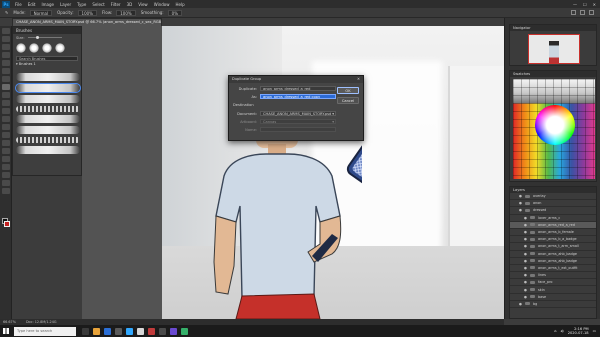 This screenshot has height=337, width=600. Describe the element at coordinates (18, 4) in the screenshot. I see `menu-file: File` at that location.